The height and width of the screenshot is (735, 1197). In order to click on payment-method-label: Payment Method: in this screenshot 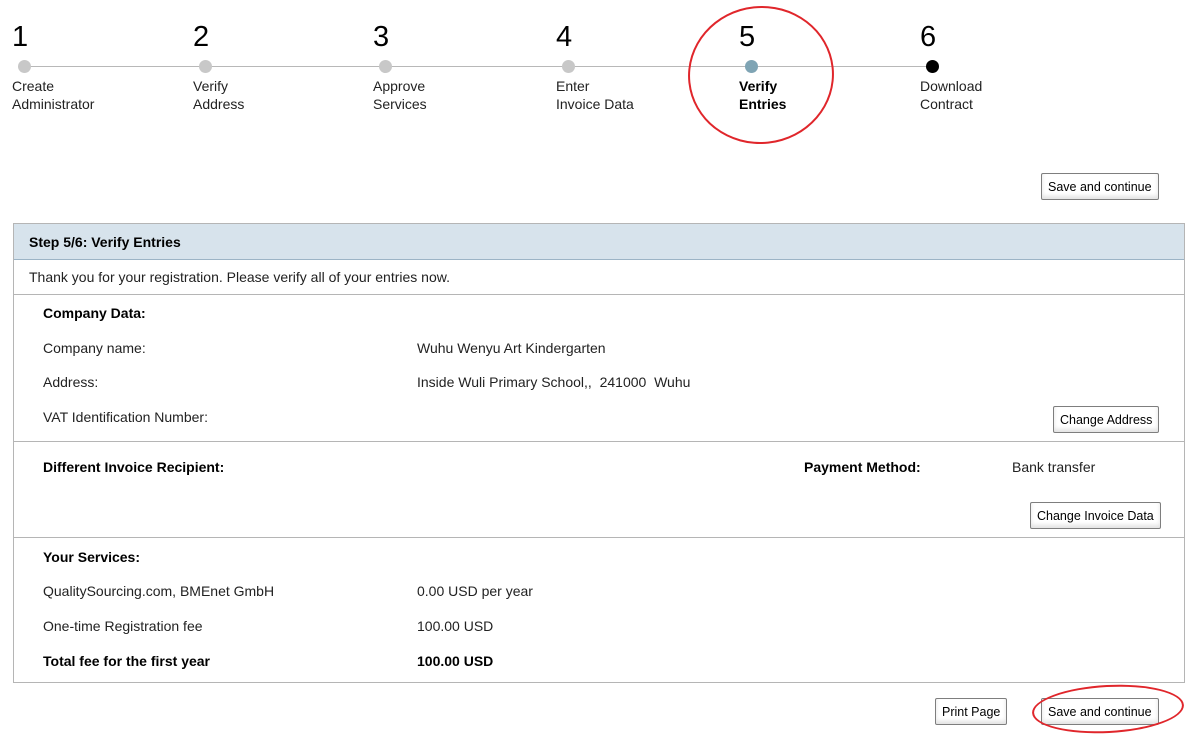, I will do `click(862, 467)`.